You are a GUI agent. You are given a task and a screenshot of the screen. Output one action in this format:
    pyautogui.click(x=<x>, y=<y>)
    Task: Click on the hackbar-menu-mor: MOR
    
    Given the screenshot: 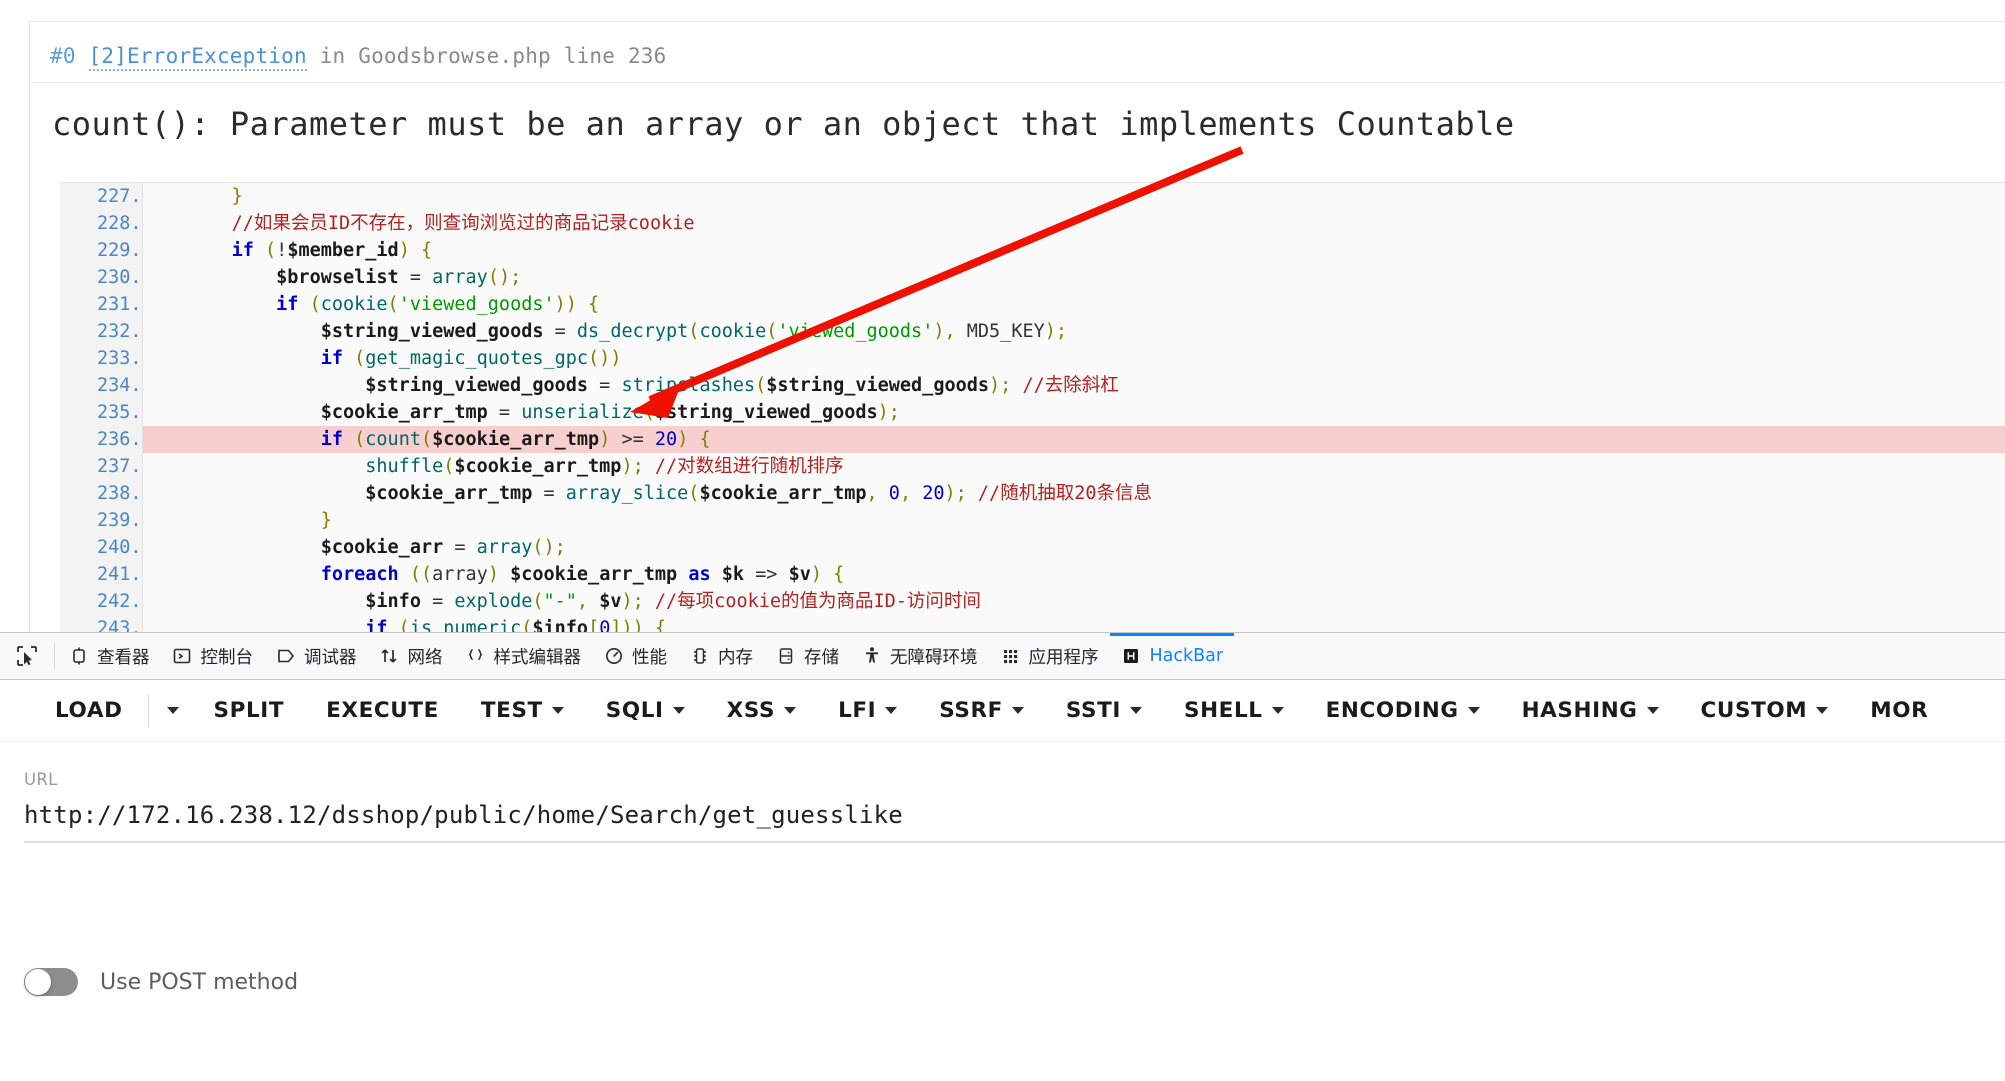 What is the action you would take?
    pyautogui.click(x=1899, y=710)
    